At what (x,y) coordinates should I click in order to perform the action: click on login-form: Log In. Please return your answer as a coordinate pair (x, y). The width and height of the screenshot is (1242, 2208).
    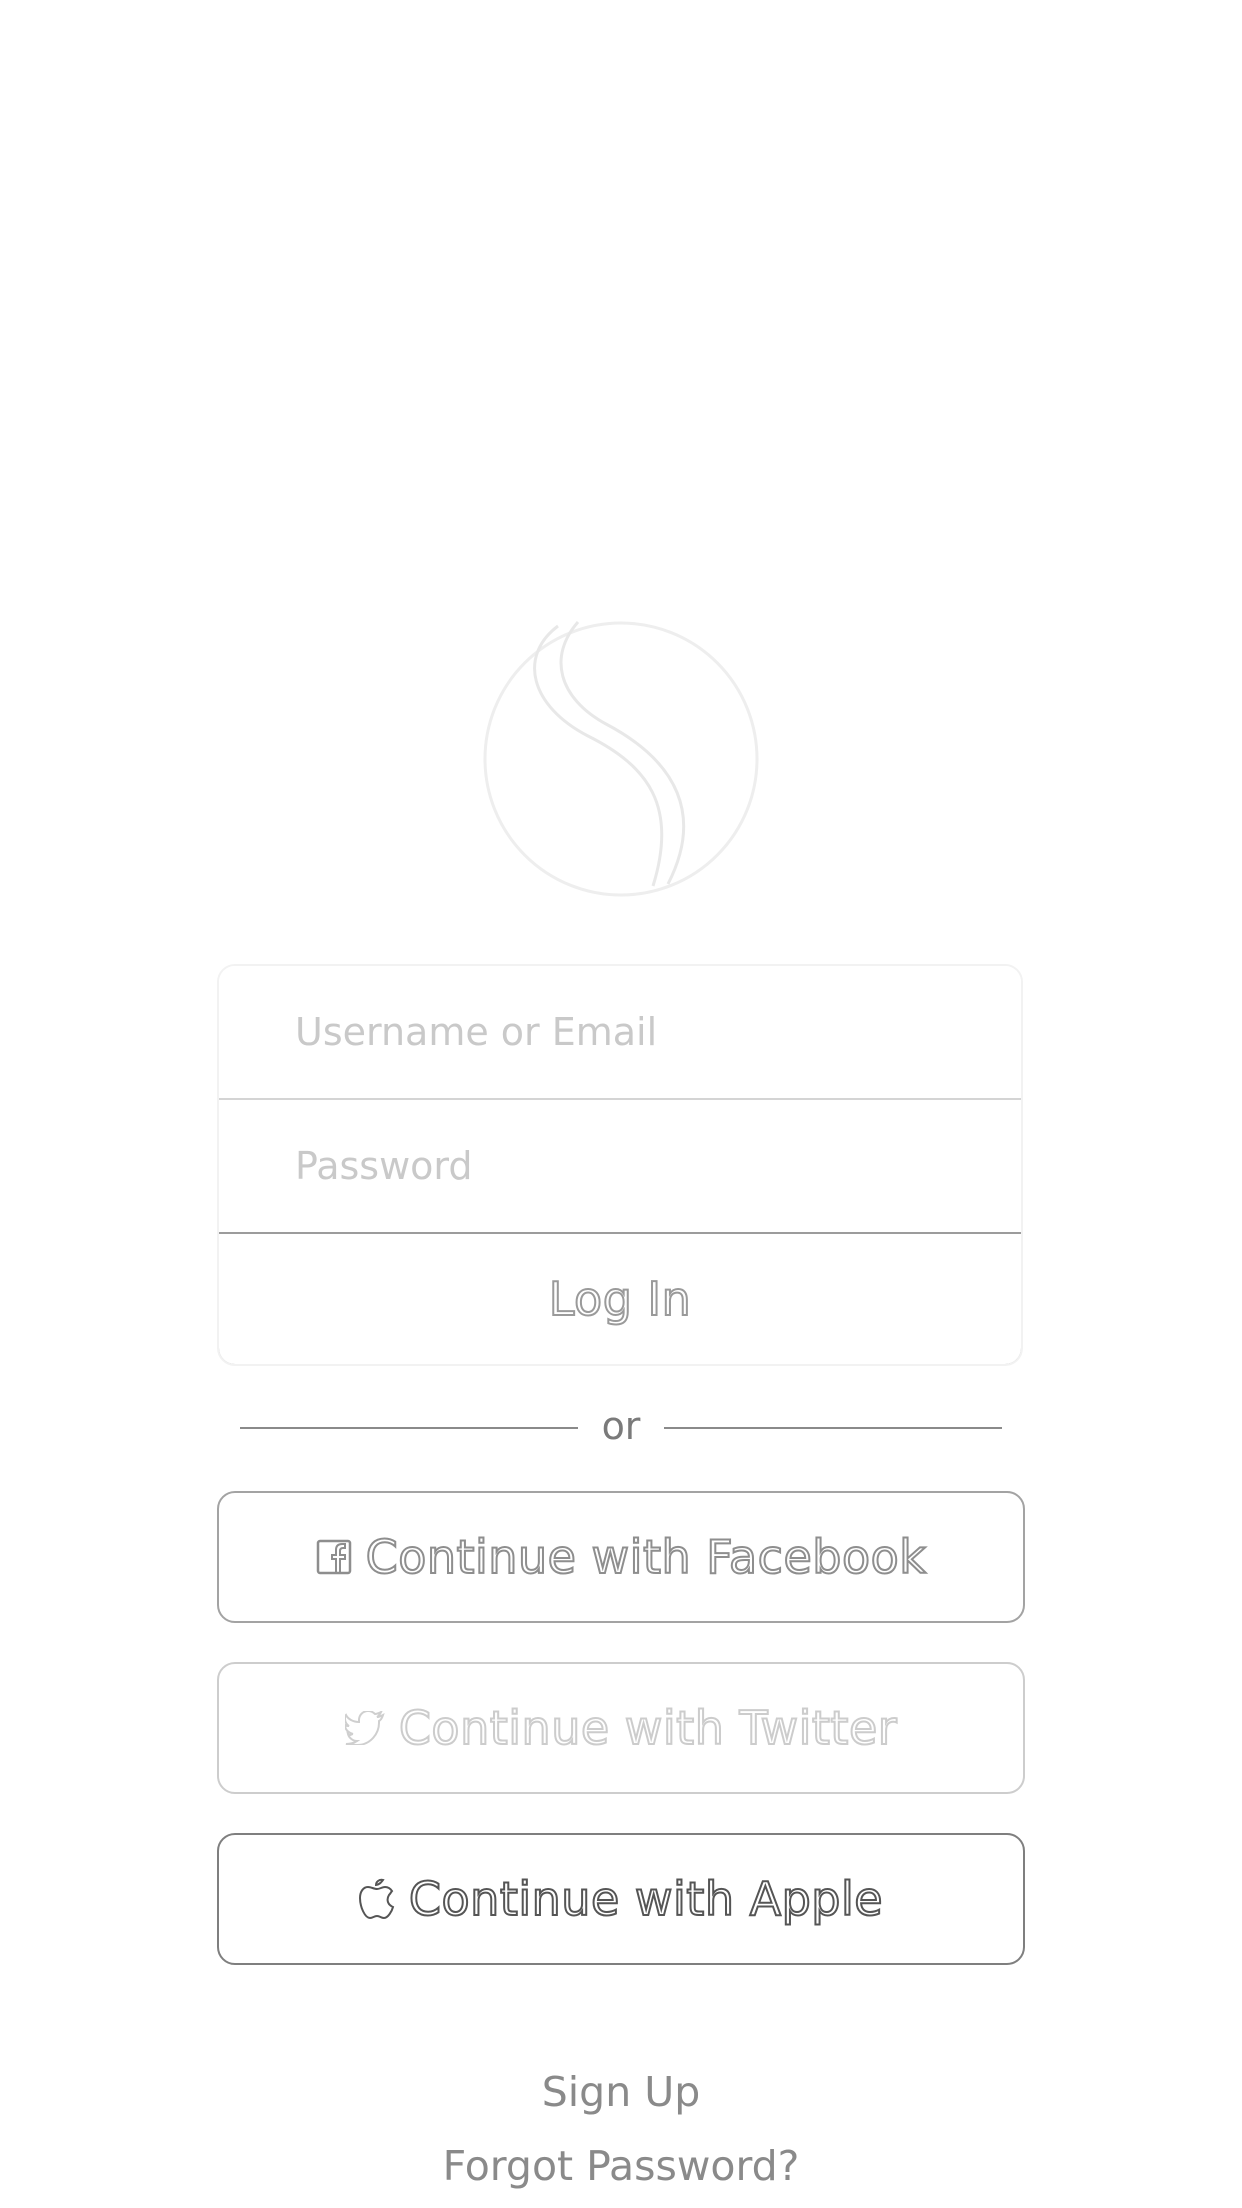
    Looking at the image, I should click on (620, 1165).